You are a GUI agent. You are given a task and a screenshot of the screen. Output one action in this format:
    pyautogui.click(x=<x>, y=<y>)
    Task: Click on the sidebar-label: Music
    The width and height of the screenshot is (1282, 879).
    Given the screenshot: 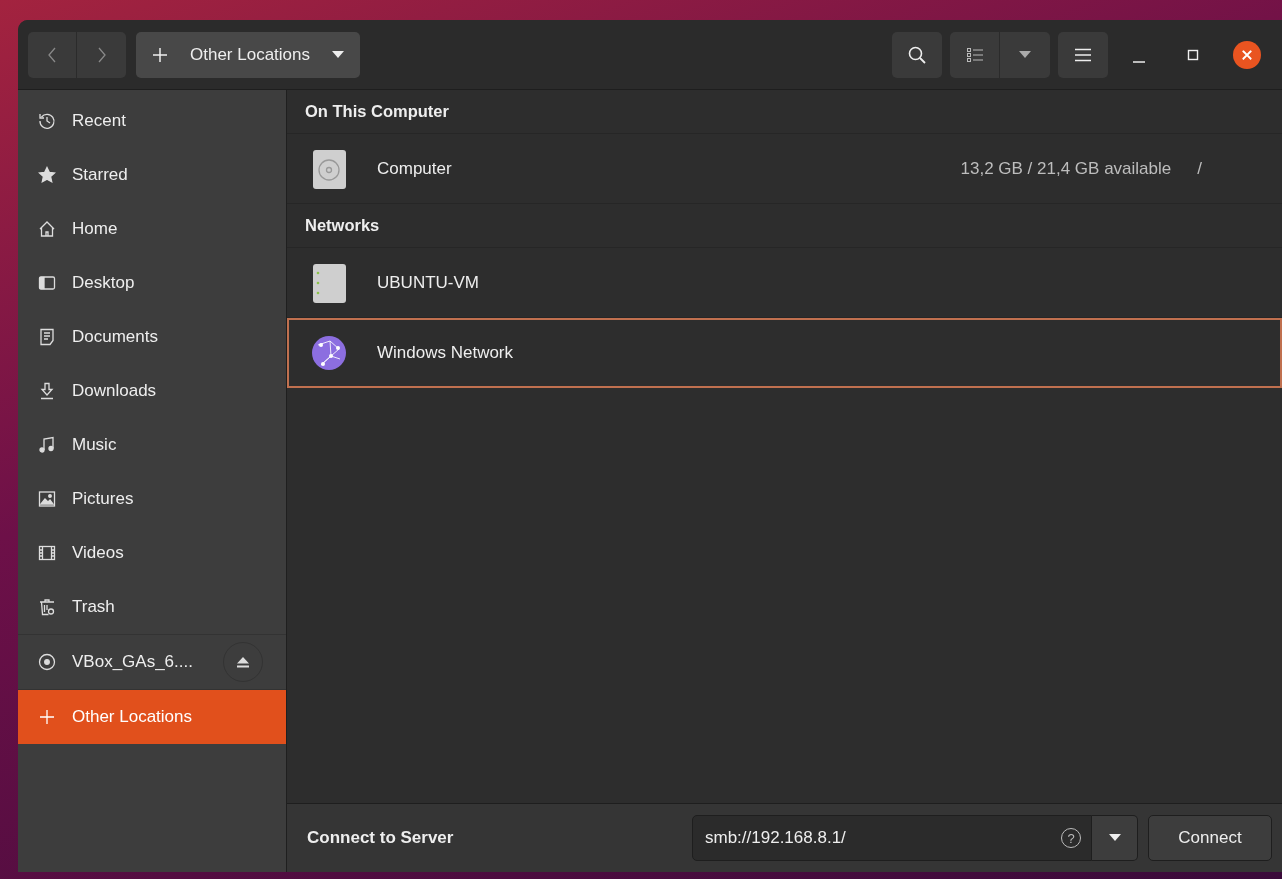 What is the action you would take?
    pyautogui.click(x=94, y=445)
    